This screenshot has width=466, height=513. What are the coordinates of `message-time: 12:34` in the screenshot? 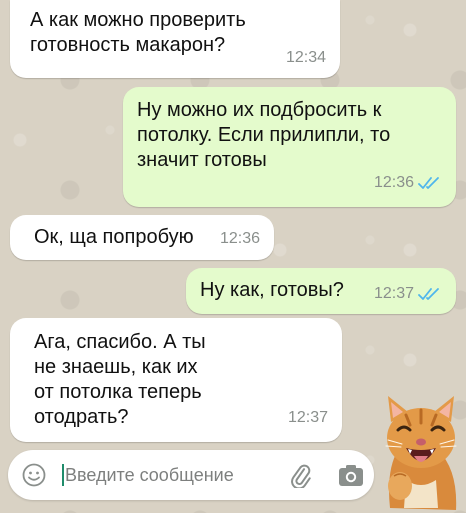 It's located at (305, 57).